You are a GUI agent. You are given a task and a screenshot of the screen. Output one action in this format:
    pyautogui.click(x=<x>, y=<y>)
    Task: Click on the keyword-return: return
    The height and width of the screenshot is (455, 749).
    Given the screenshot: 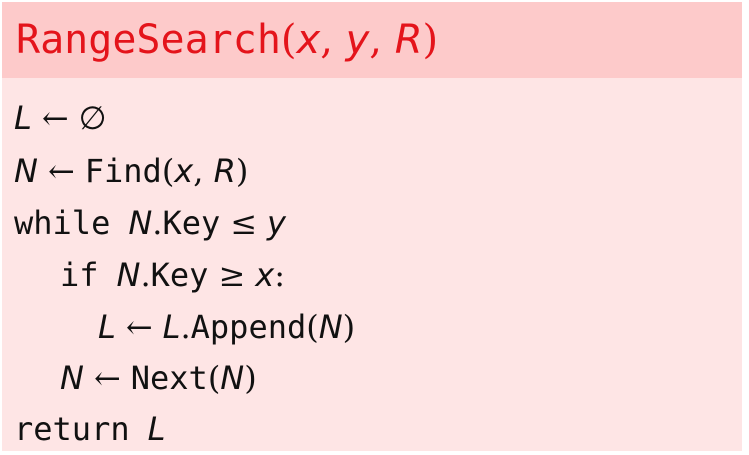 What is the action you would take?
    pyautogui.click(x=72, y=429)
    